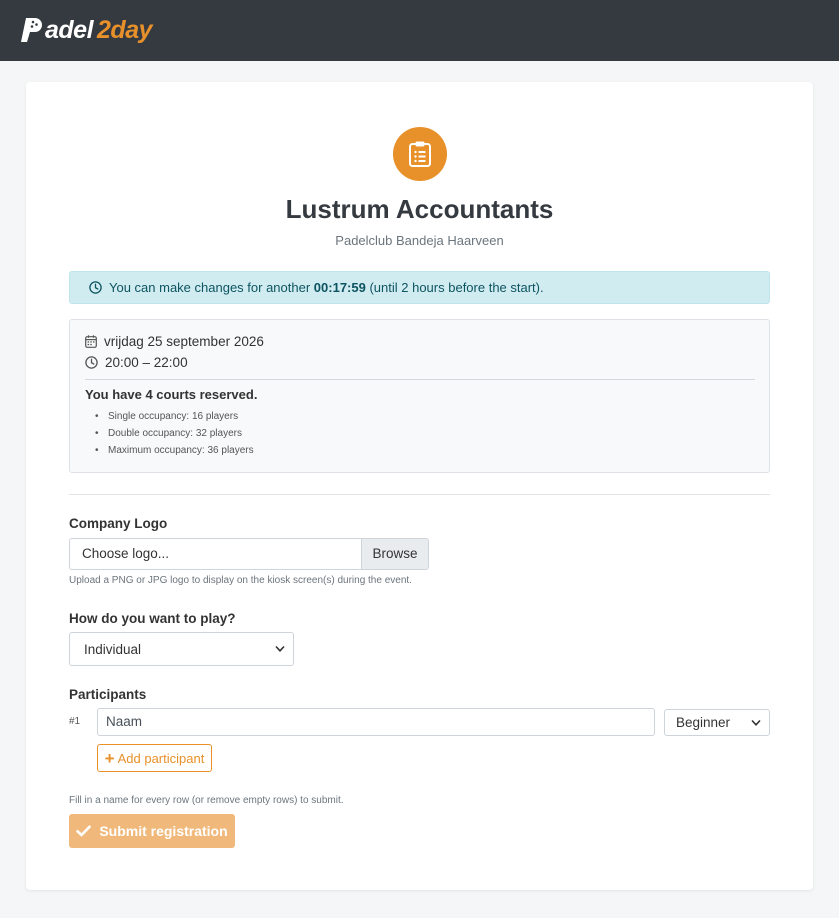  I want to click on participant-number: #1, so click(75, 721).